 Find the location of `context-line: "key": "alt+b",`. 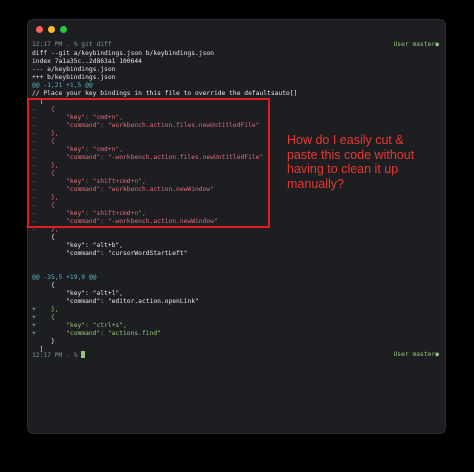

context-line: "key": "alt+b", is located at coordinates (77, 245).